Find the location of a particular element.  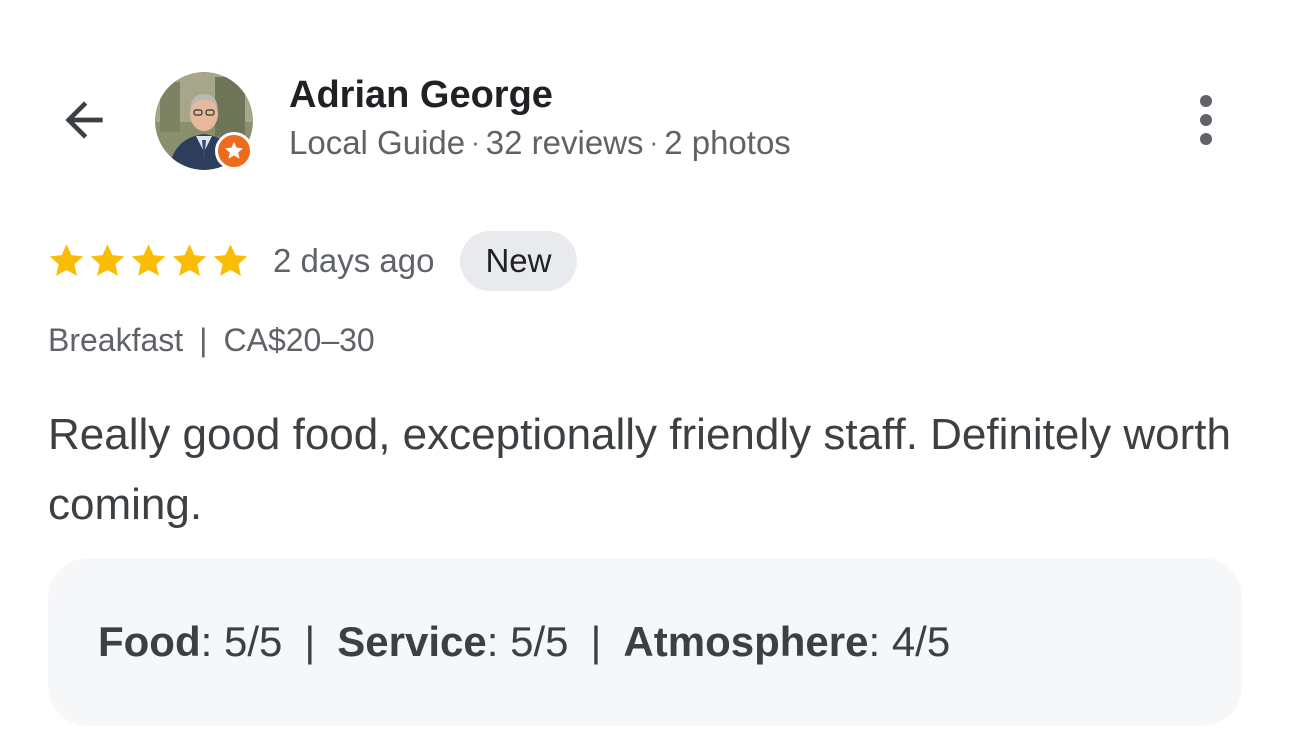

star-rating is located at coordinates (148, 261).